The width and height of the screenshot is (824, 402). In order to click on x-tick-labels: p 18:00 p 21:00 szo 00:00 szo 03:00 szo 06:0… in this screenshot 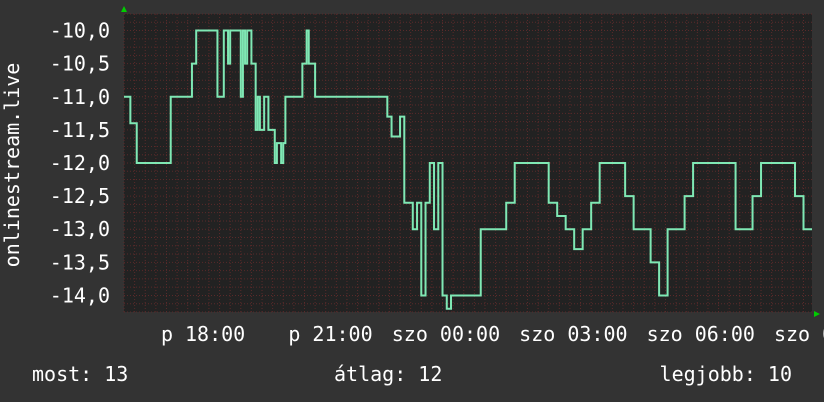, I will do `click(492, 334)`.